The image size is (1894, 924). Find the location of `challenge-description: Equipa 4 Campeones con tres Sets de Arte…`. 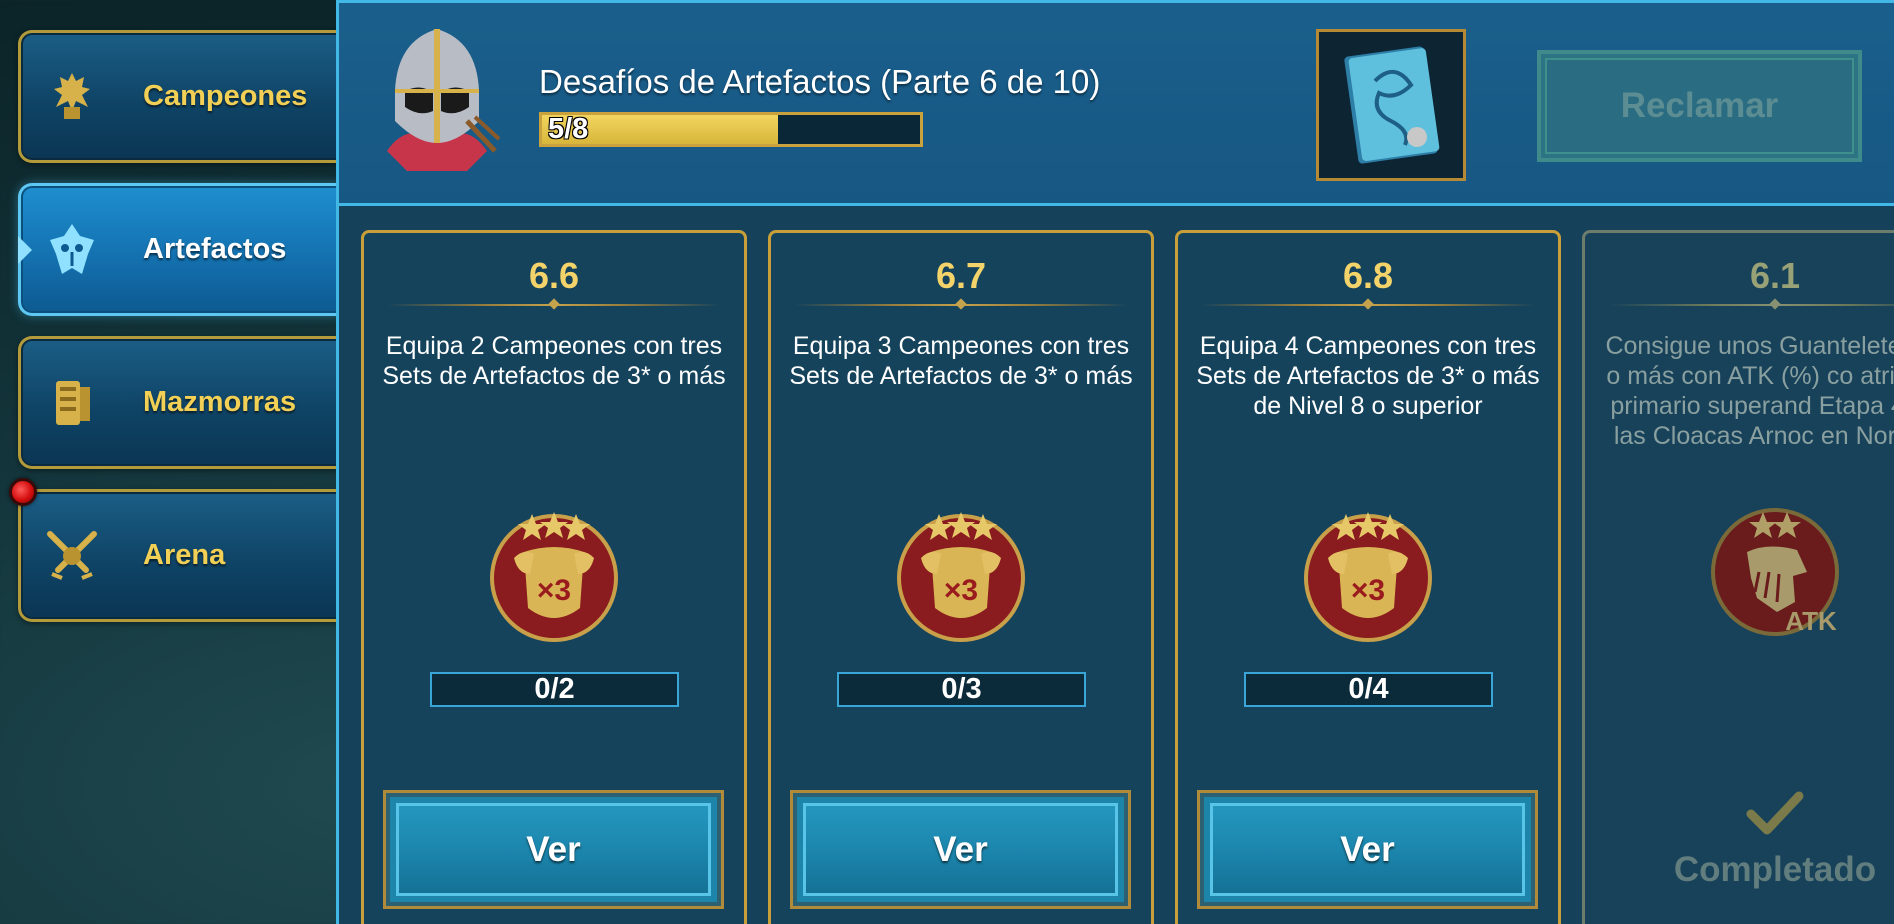

challenge-description: Equipa 4 Campeones con tres Sets de Arte… is located at coordinates (1368, 376).